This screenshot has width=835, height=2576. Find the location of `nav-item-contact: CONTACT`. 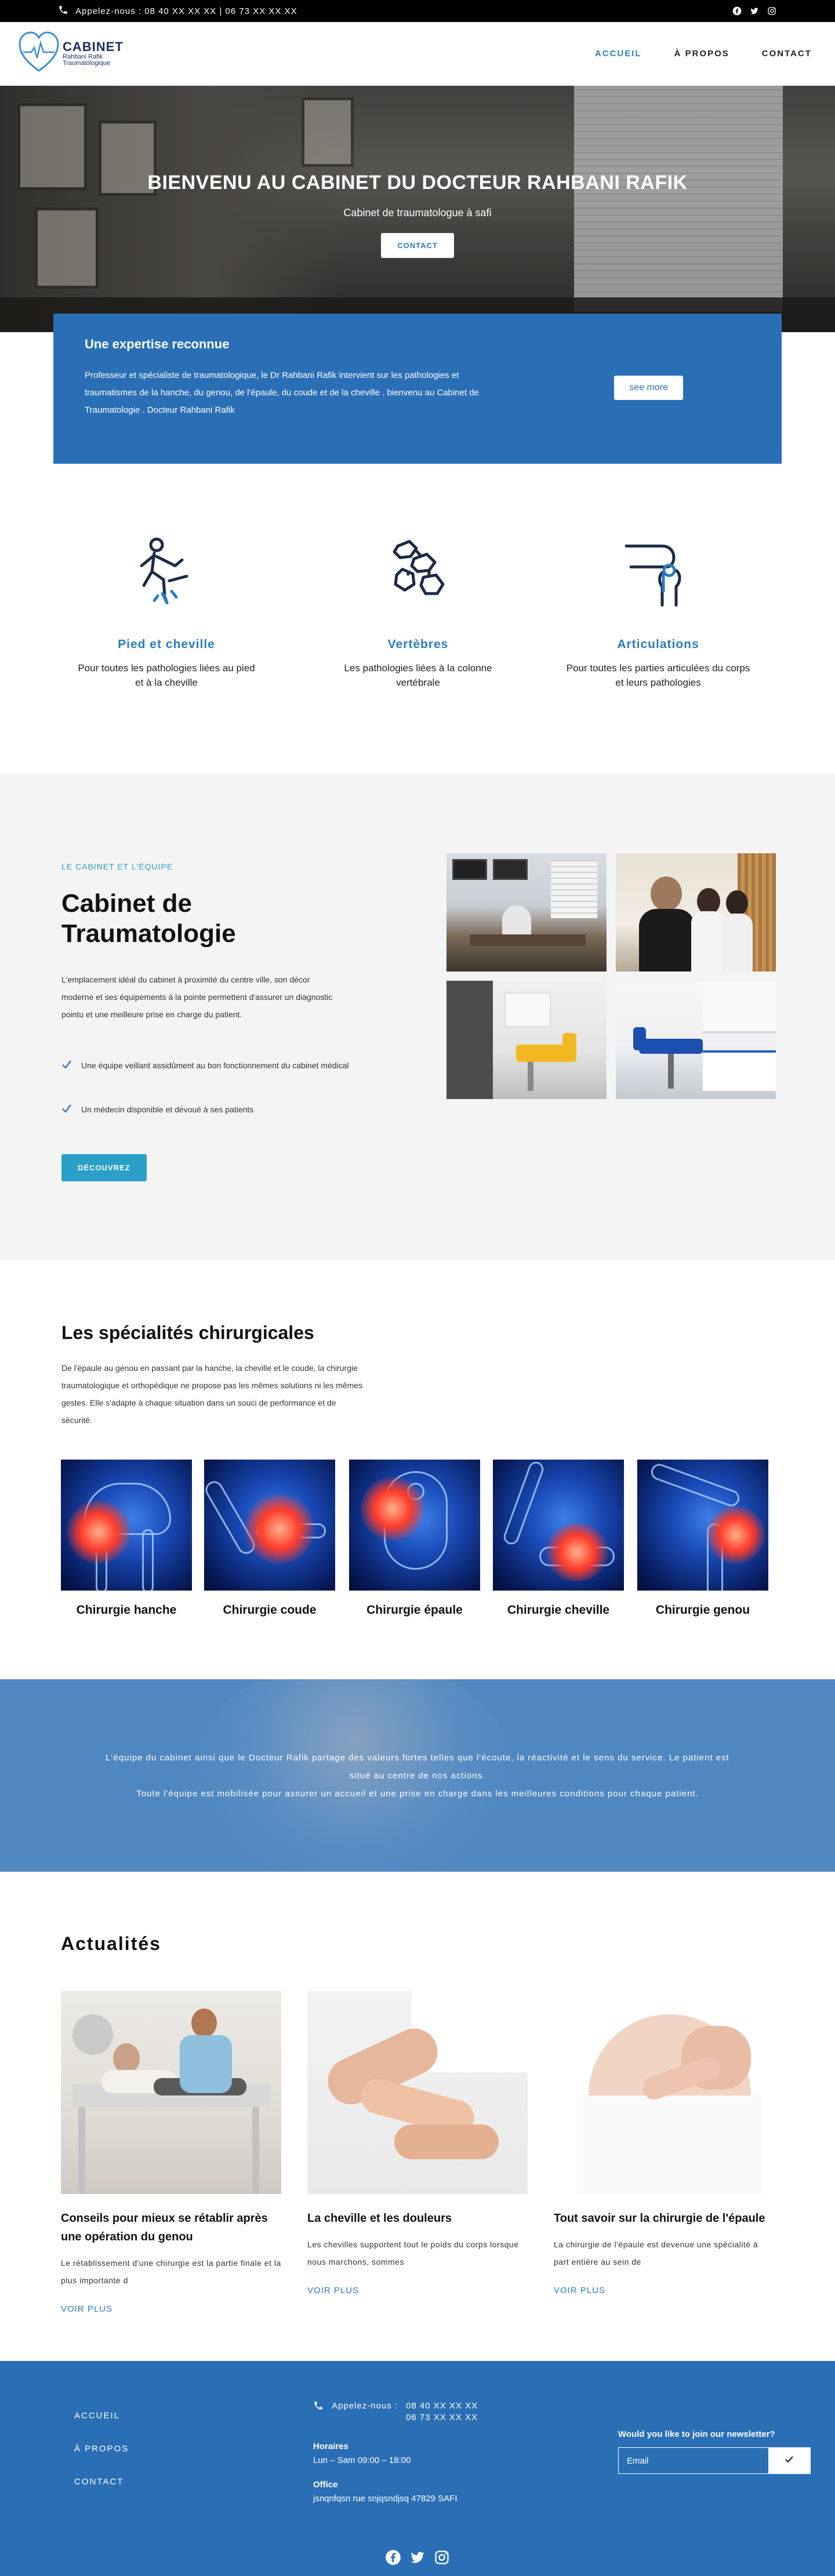

nav-item-contact: CONTACT is located at coordinates (787, 54).